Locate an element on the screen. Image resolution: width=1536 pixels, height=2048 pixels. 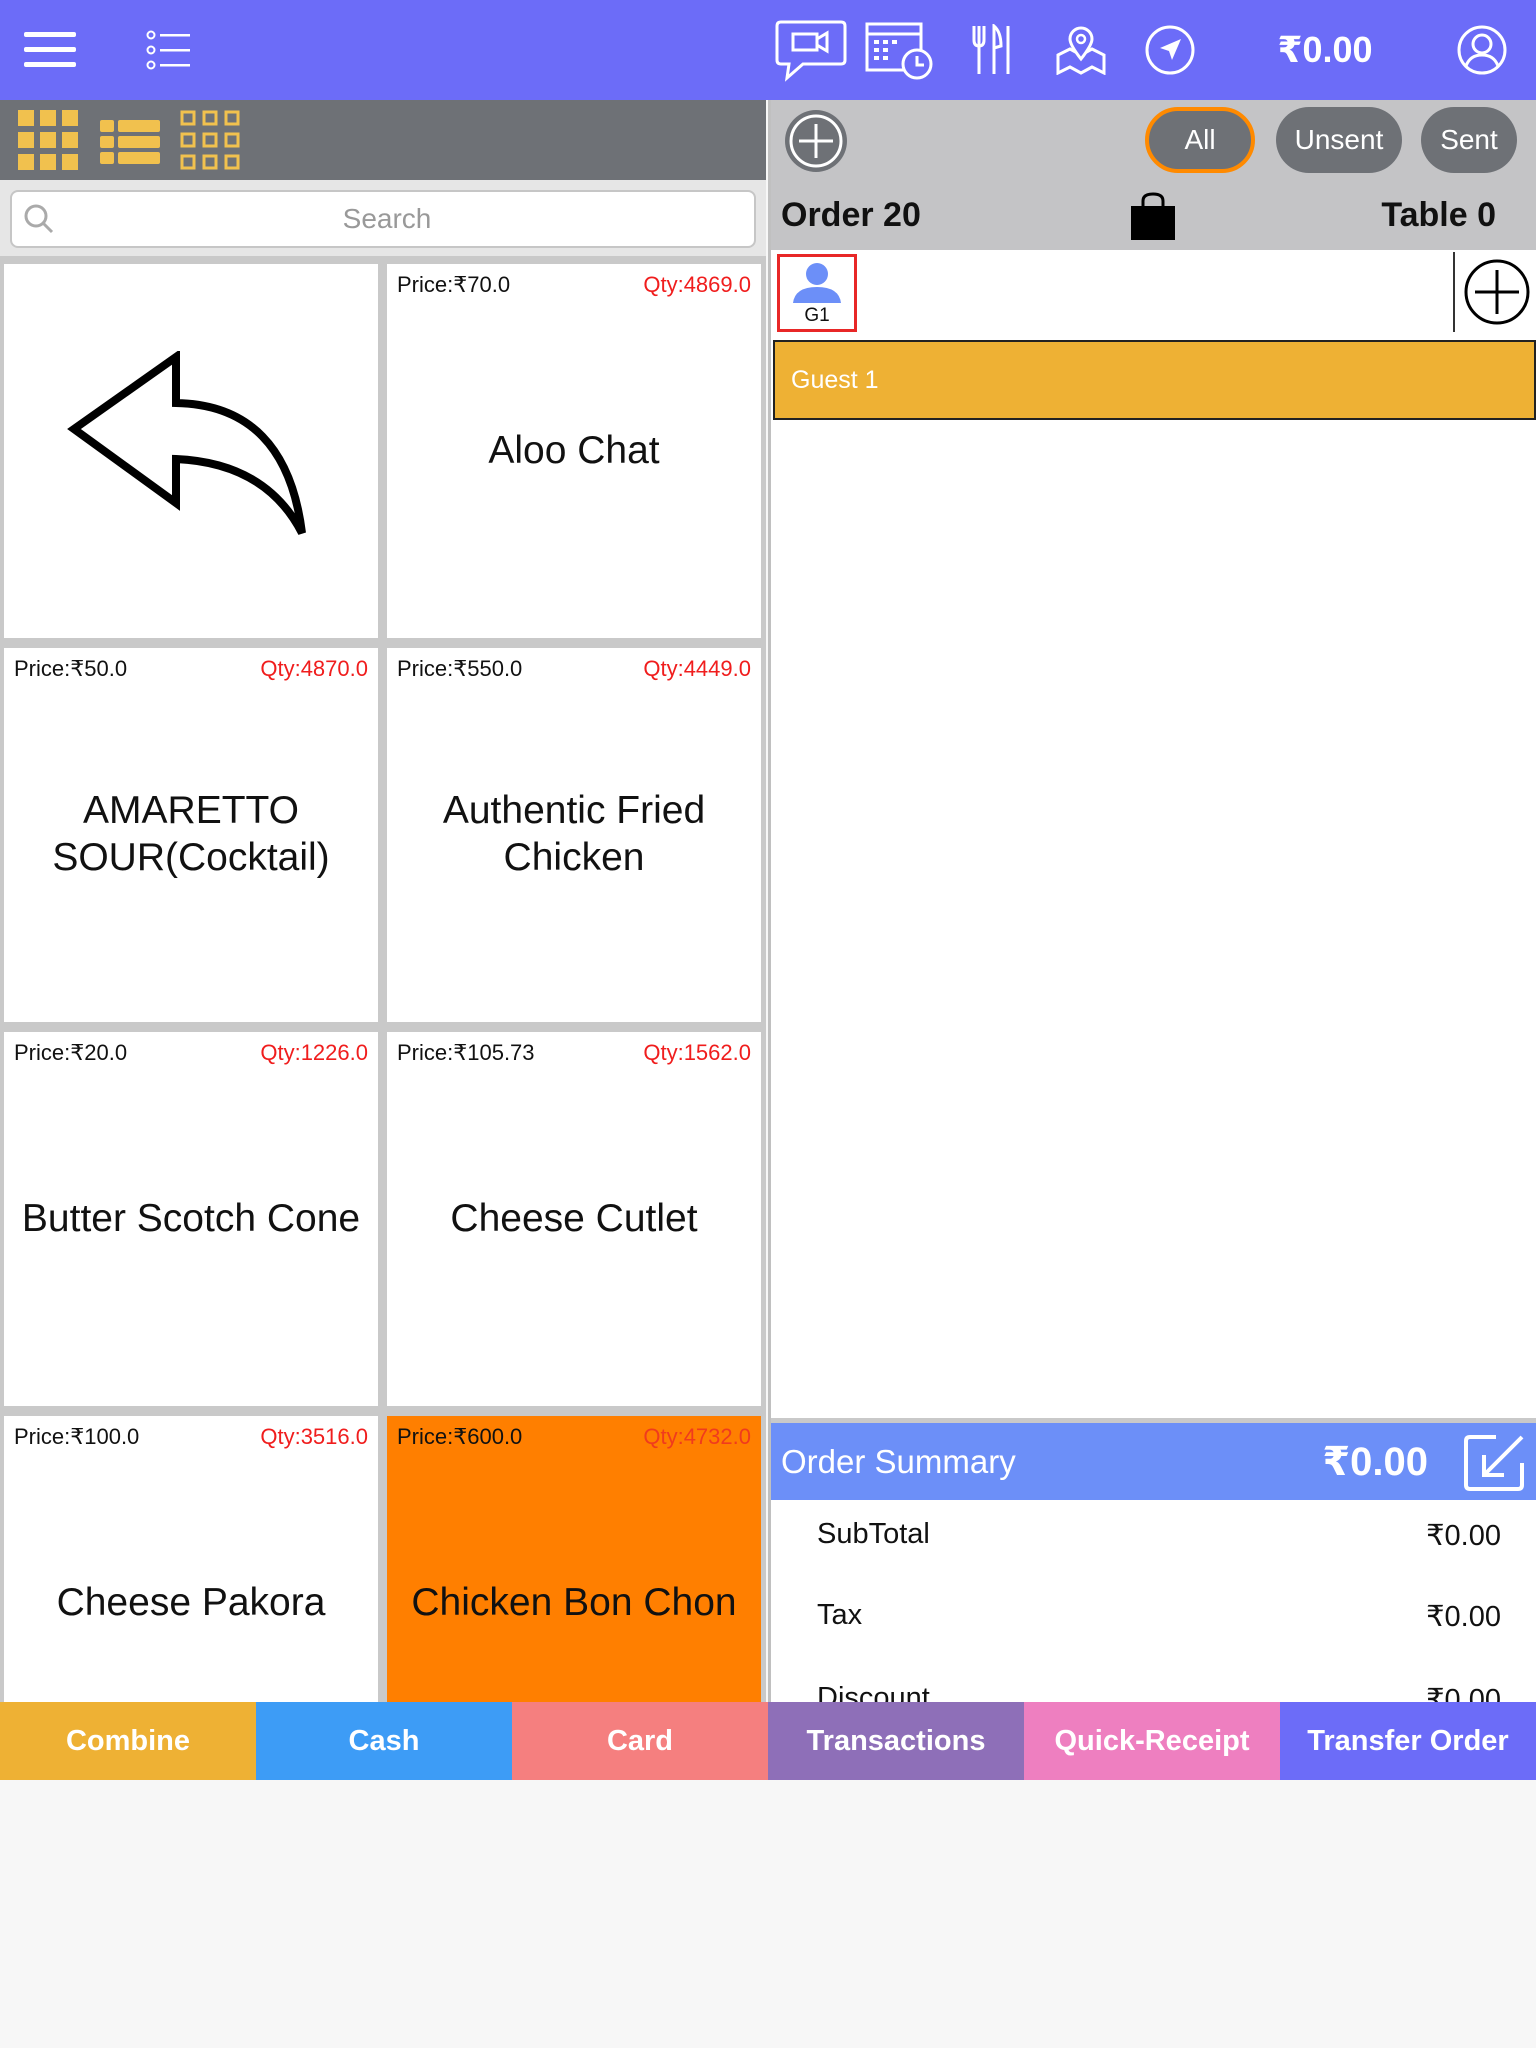
summary-total: ₹0.00 is located at coordinates (1375, 1461).